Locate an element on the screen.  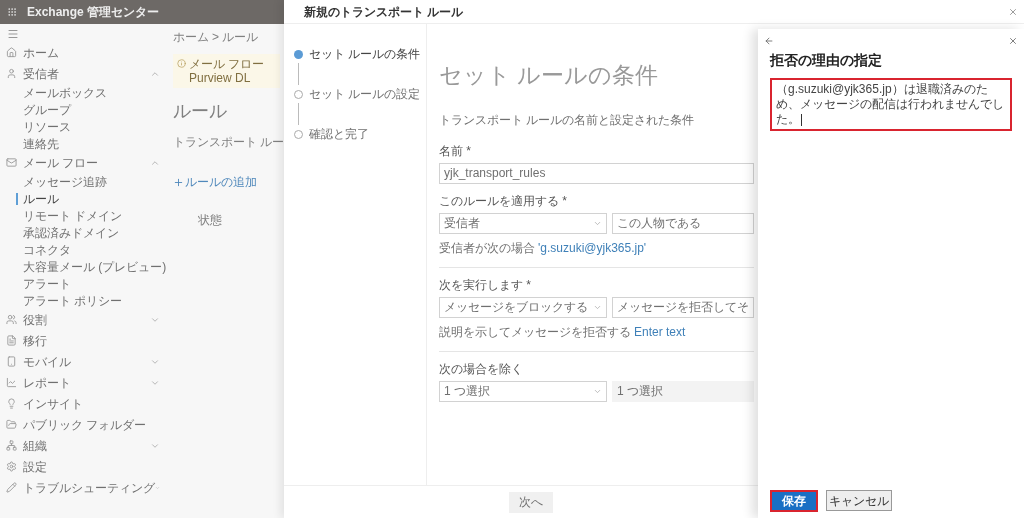
column-header: 状態 is located at coordinates (210, 220).